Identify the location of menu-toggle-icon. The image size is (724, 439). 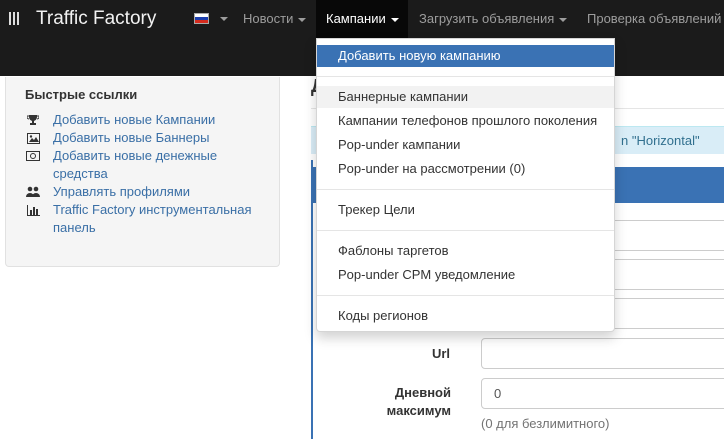
(15, 18).